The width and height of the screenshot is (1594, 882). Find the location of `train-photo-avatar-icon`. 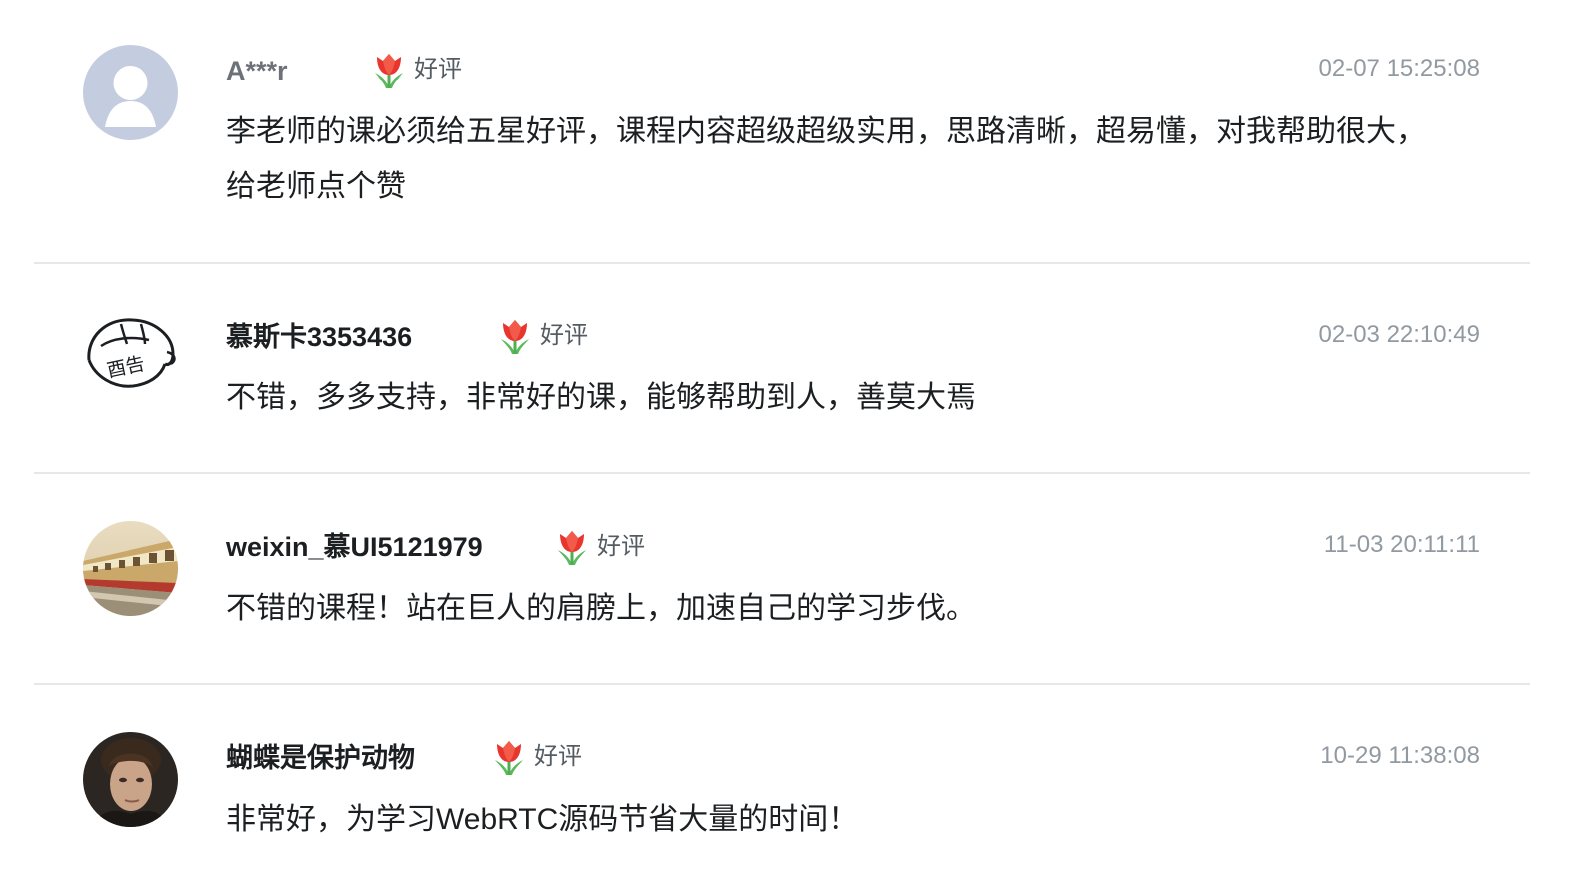

train-photo-avatar-icon is located at coordinates (130, 568).